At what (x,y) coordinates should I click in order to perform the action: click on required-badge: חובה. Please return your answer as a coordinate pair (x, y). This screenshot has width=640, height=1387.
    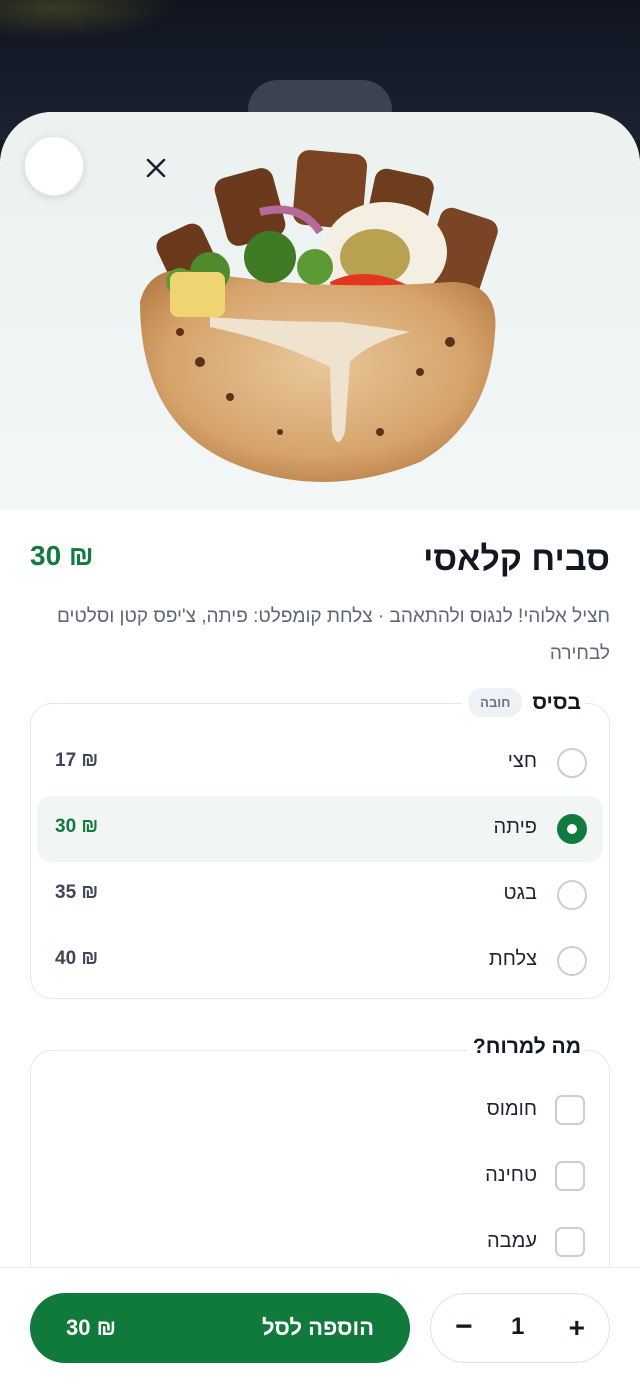
    Looking at the image, I should click on (495, 702).